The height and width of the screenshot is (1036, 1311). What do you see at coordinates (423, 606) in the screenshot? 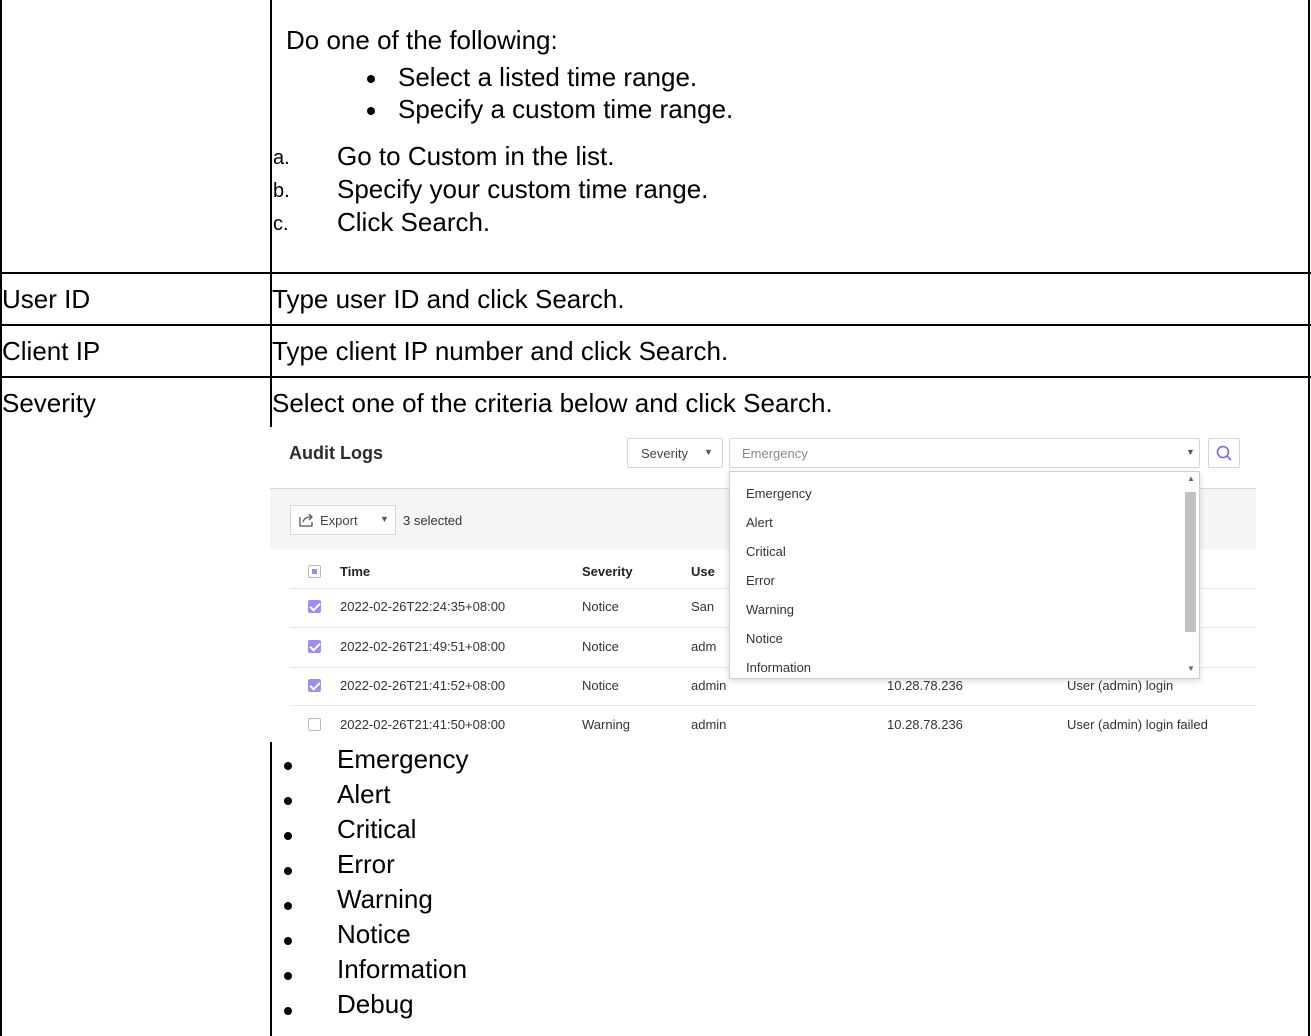
I see `cell-time: 2022-02-26T22:24:35+08:00` at bounding box center [423, 606].